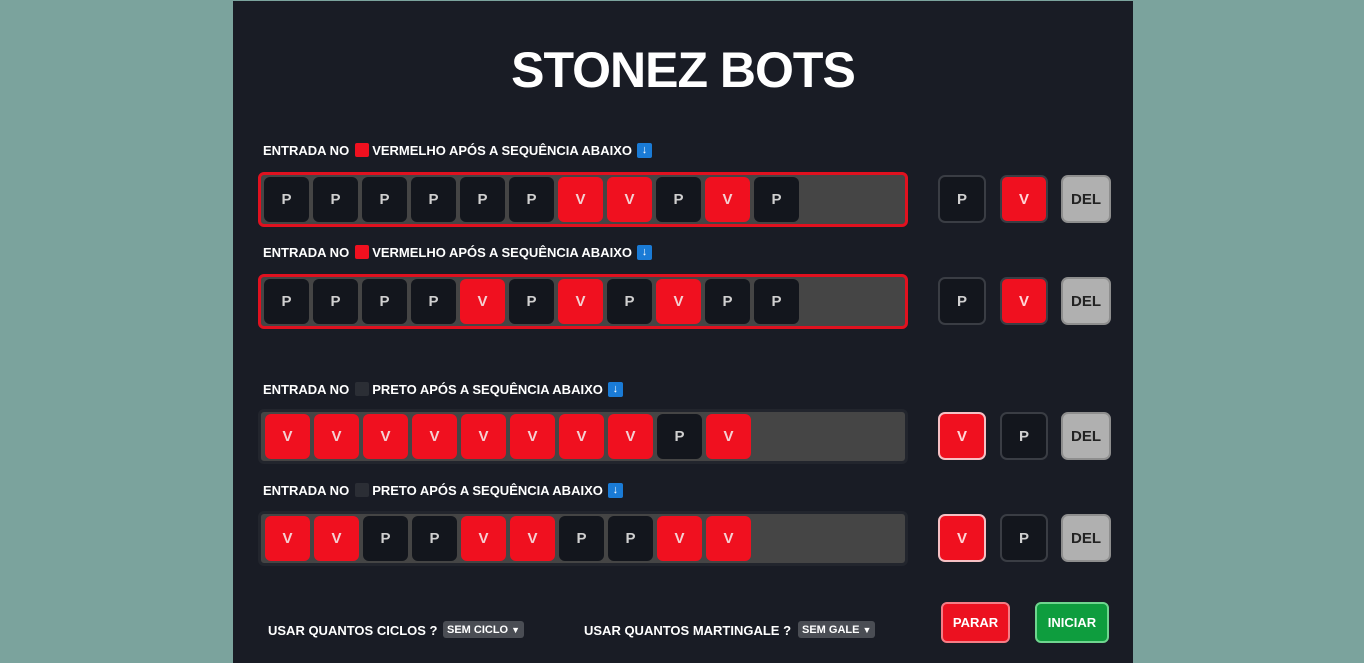 The width and height of the screenshot is (1364, 663). I want to click on sequence-box: VVPPVVPPVV, so click(583, 538).